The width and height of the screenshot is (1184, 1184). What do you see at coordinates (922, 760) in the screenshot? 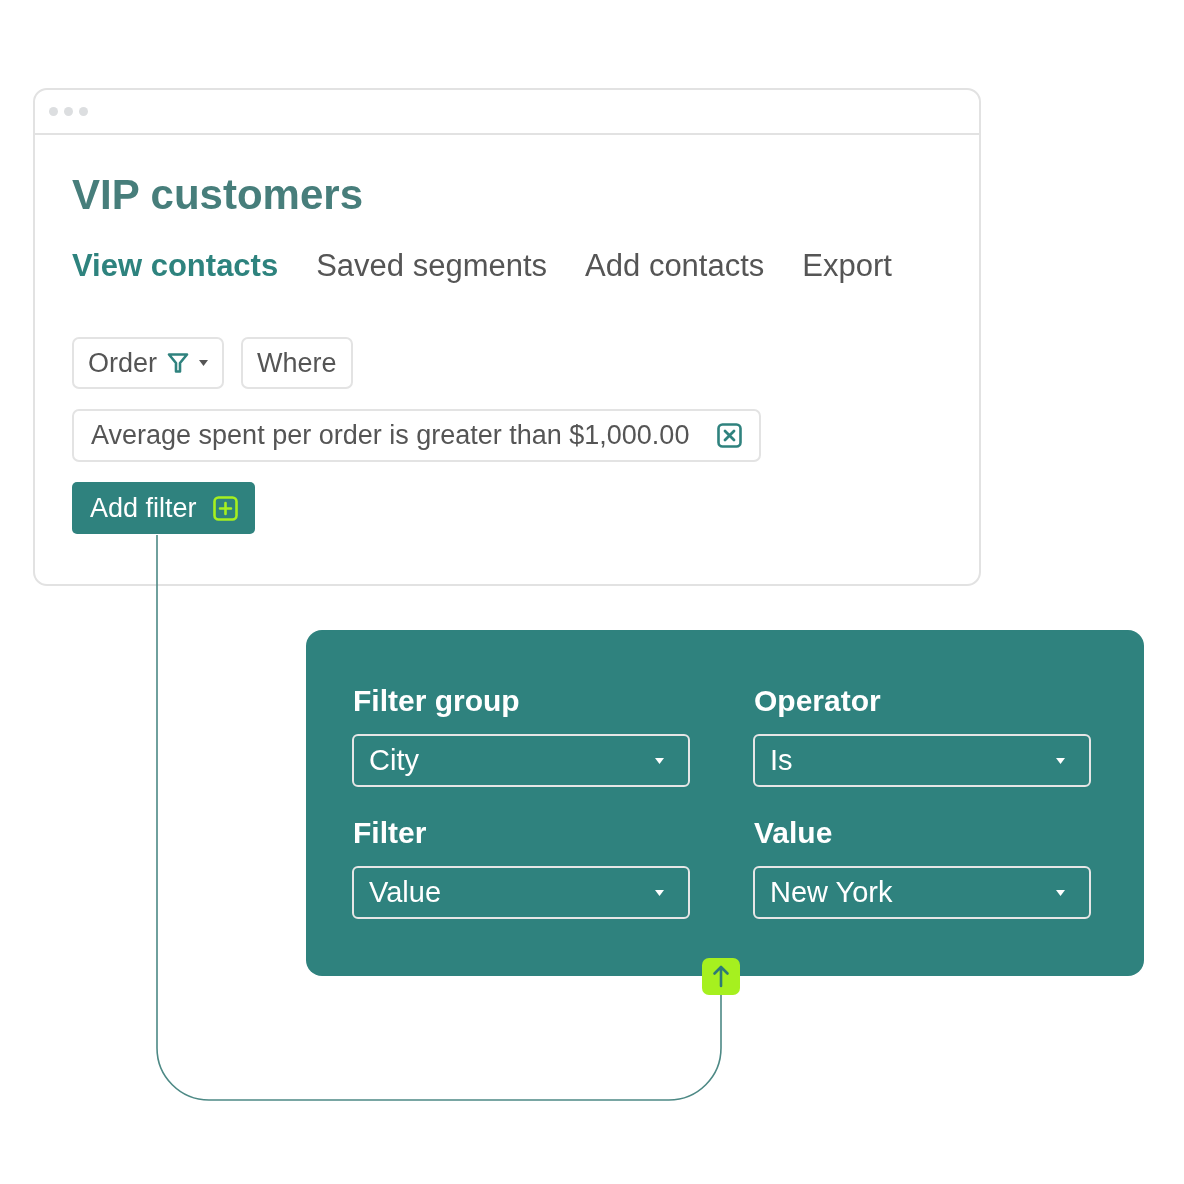
I see `select-field: Is` at bounding box center [922, 760].